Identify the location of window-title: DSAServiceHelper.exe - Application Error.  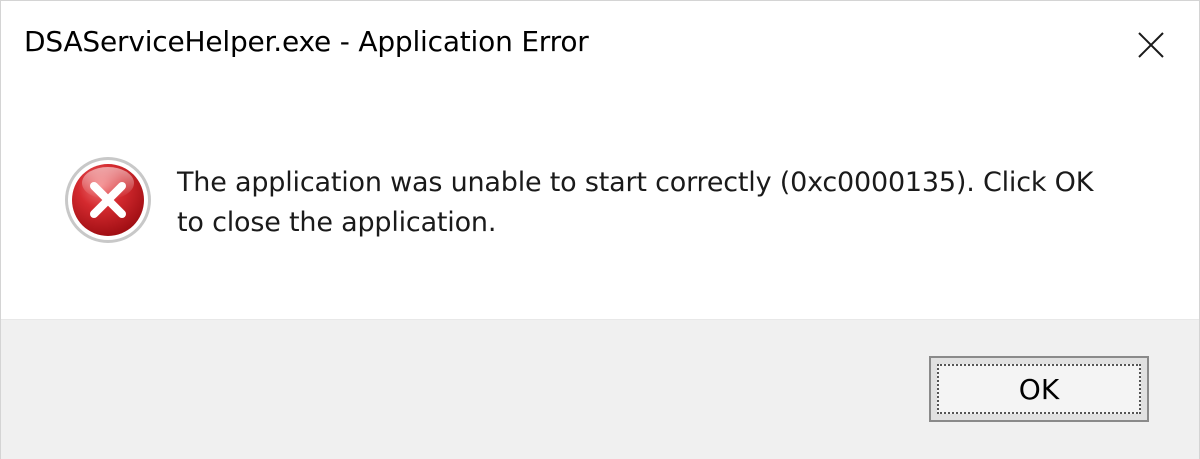
(306, 41).